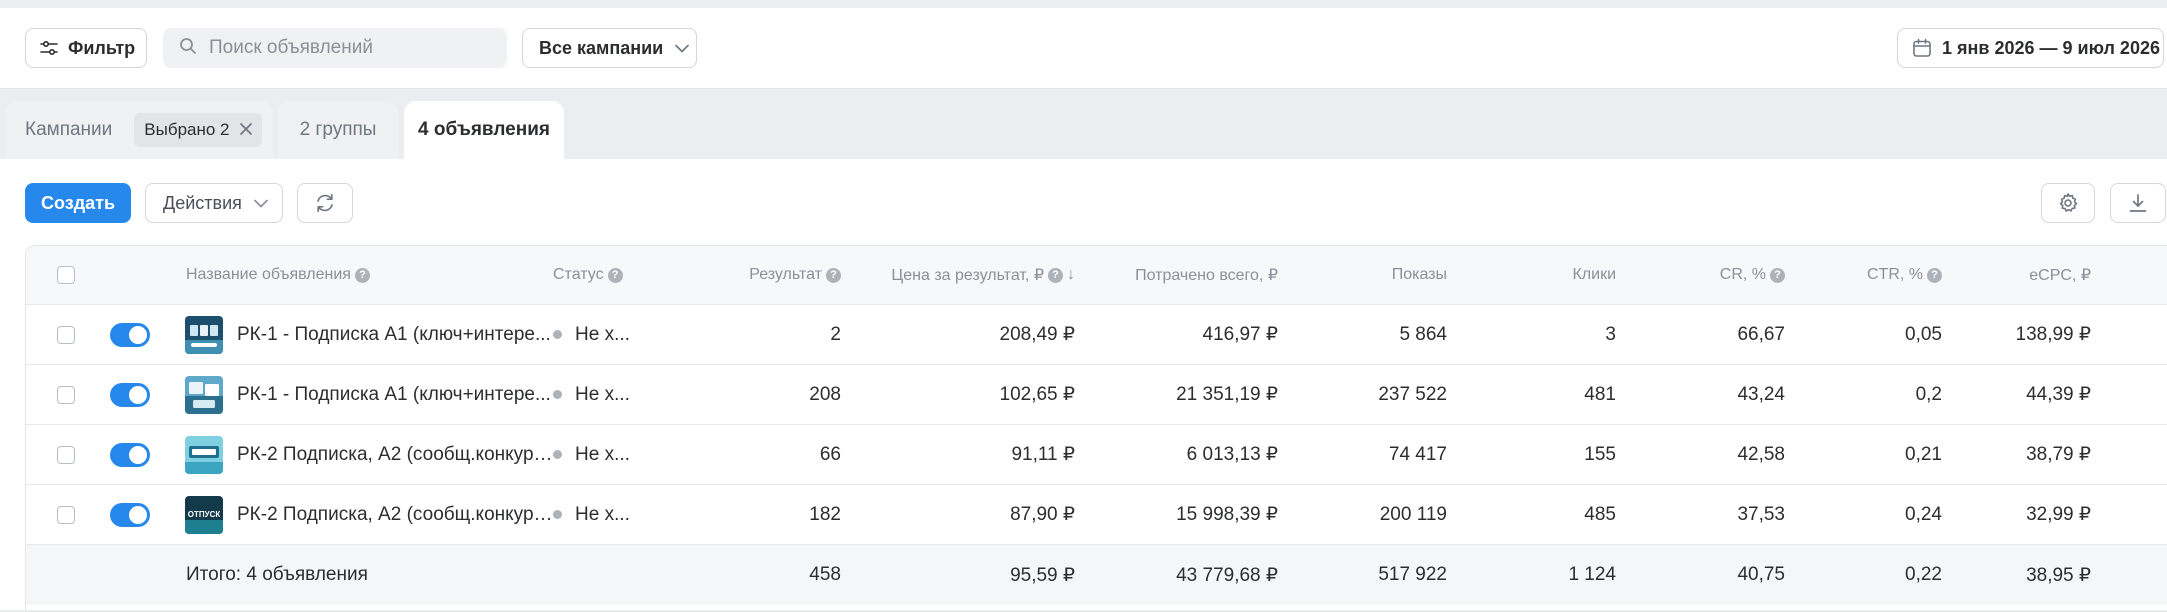 This screenshot has height=612, width=2167. Describe the element at coordinates (2058, 394) in the screenshot. I see `ecpc-cell: 44,39 ₽` at that location.